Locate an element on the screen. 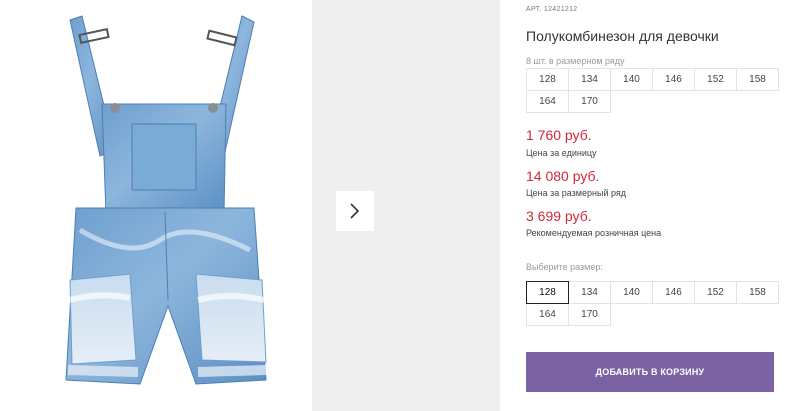  retail-price-label: Рекомендуемая розничная цена is located at coordinates (594, 233).